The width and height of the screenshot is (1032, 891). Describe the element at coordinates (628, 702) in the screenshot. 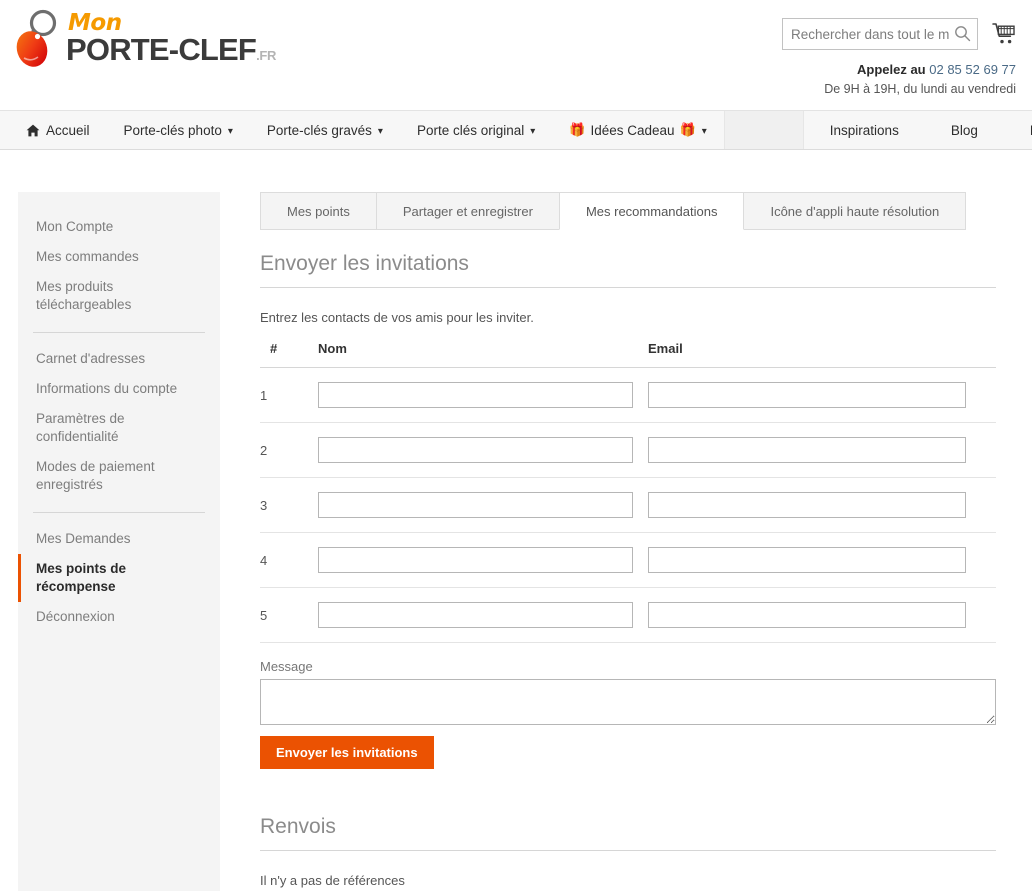

I see `message-textarea` at that location.